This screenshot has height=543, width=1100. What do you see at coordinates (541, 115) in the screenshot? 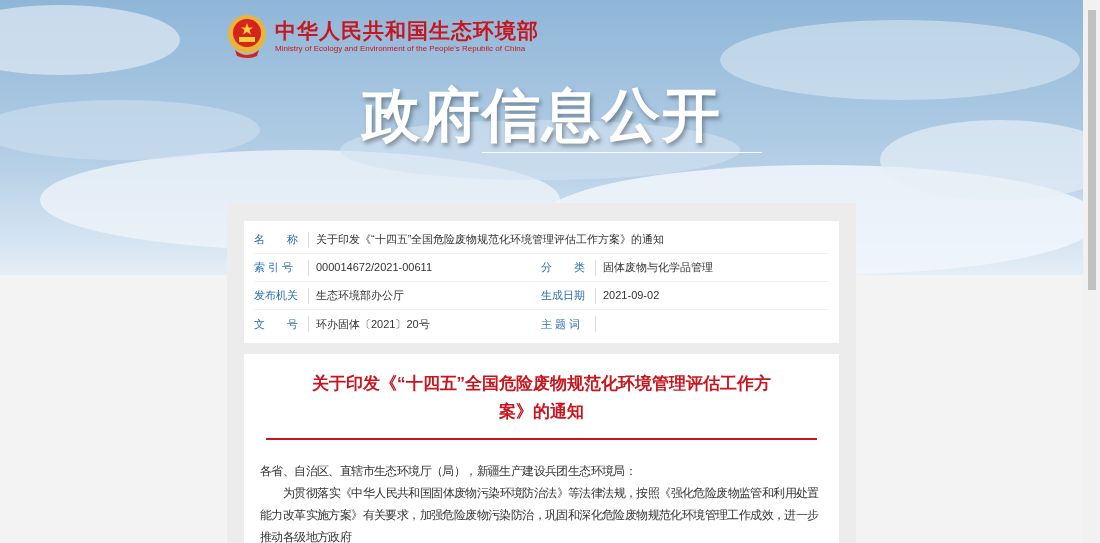
I see `banner-title: 政府信息公开` at bounding box center [541, 115].